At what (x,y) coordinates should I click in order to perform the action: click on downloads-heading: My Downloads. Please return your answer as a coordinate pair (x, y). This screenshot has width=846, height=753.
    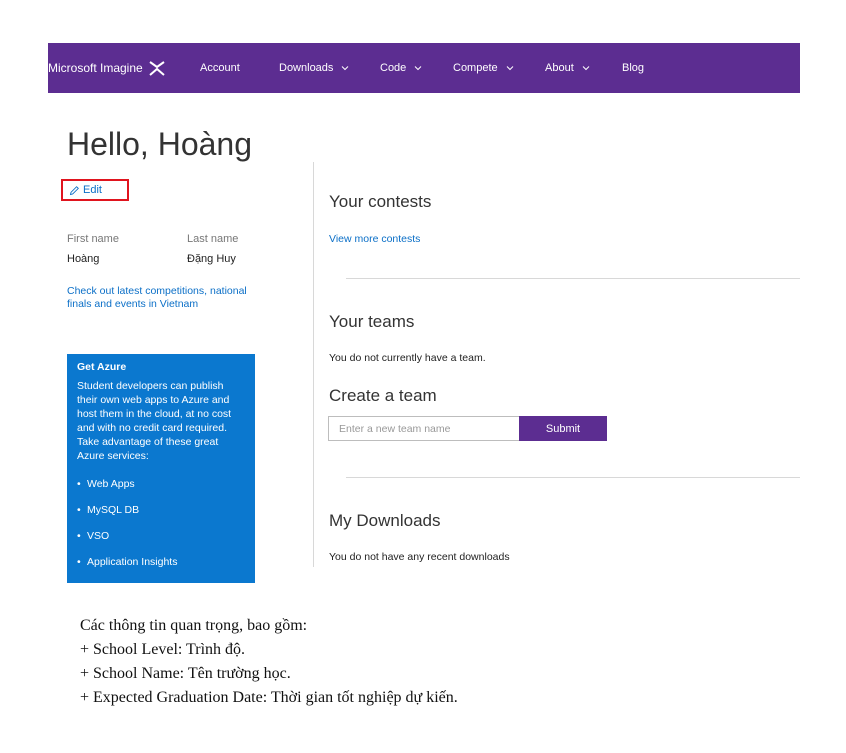
    Looking at the image, I should click on (385, 520).